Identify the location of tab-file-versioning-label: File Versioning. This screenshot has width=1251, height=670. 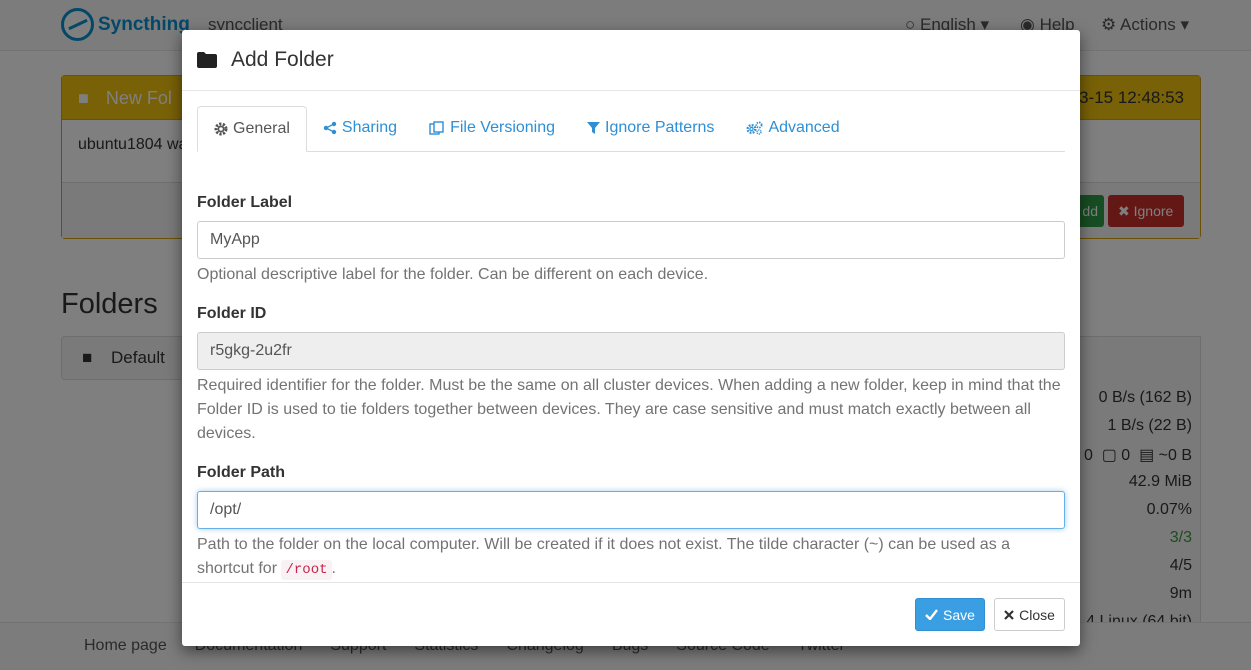
(503, 127).